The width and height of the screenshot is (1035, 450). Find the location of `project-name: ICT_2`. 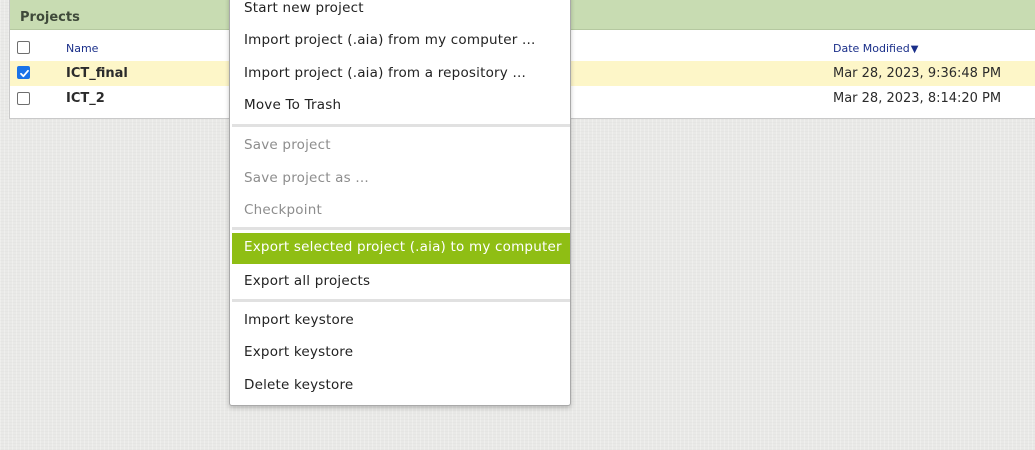

project-name: ICT_2 is located at coordinates (85, 98).